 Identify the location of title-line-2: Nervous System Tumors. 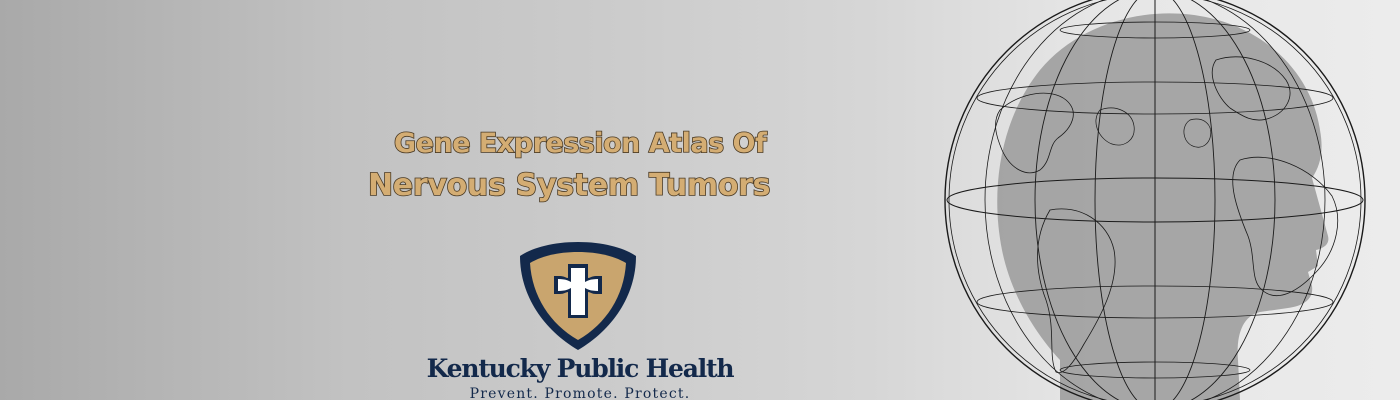
(569, 185).